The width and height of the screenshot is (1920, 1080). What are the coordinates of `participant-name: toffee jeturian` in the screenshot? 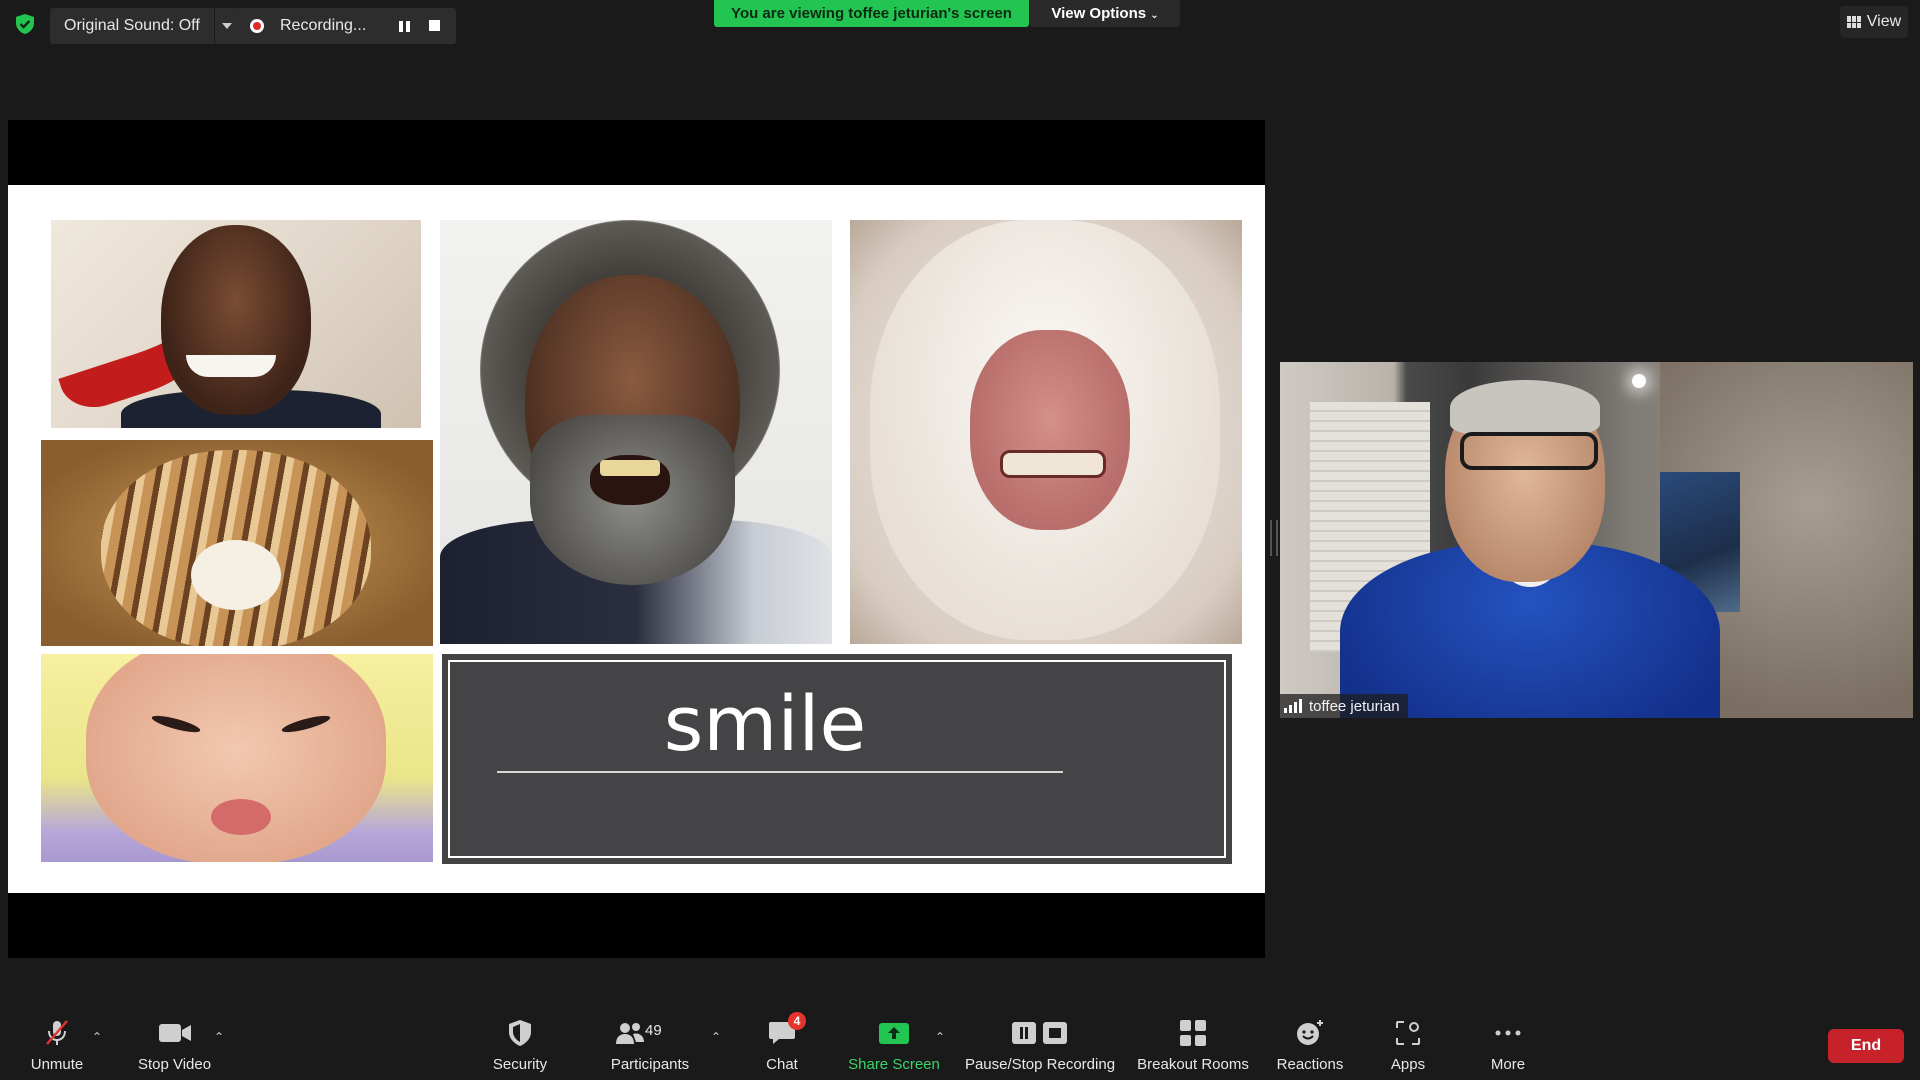 It's located at (1354, 706).